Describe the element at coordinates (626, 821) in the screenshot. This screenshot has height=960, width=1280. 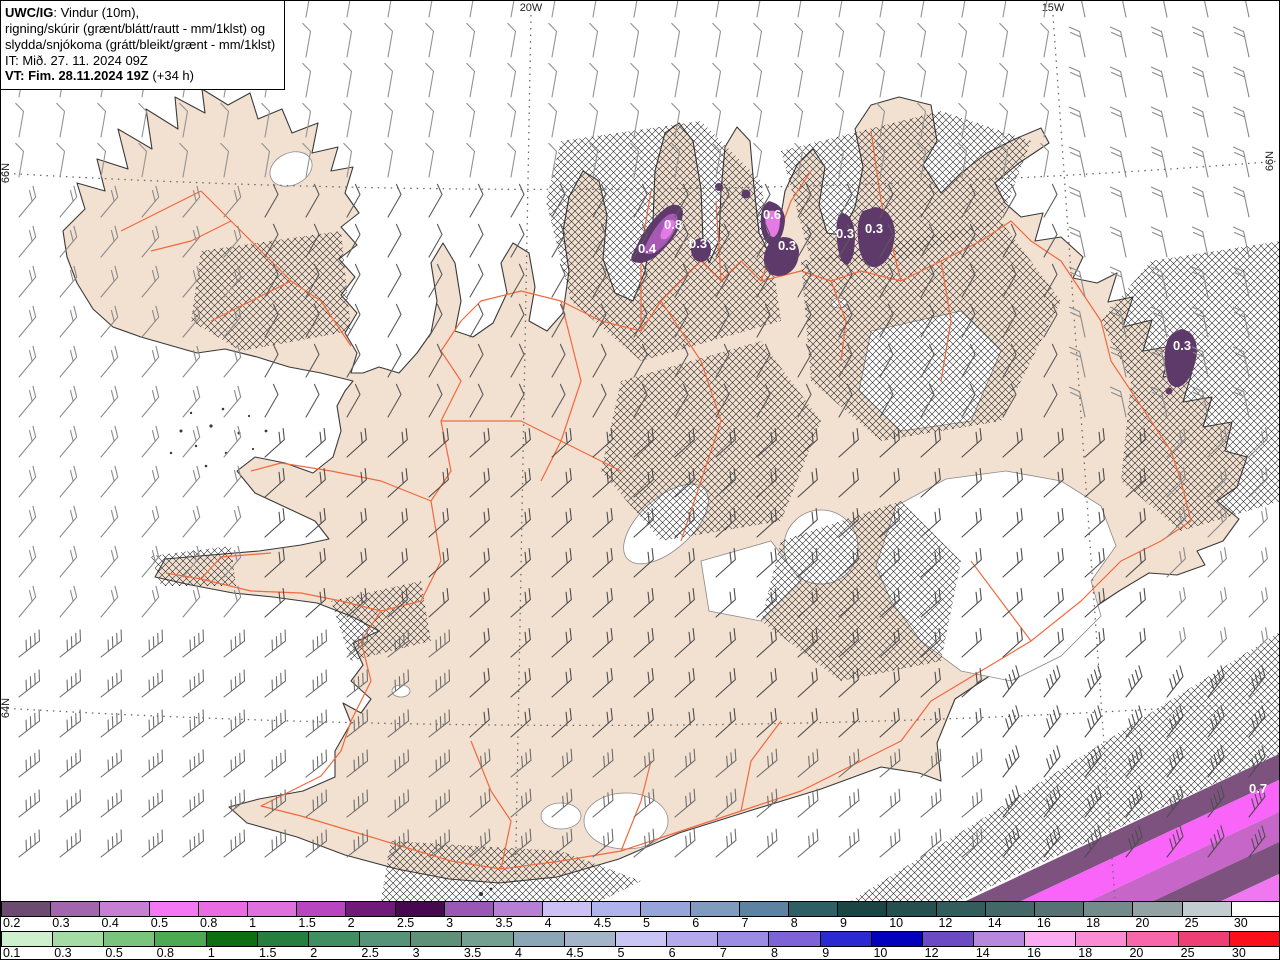
I see `glacier-myrdalsjokull` at that location.